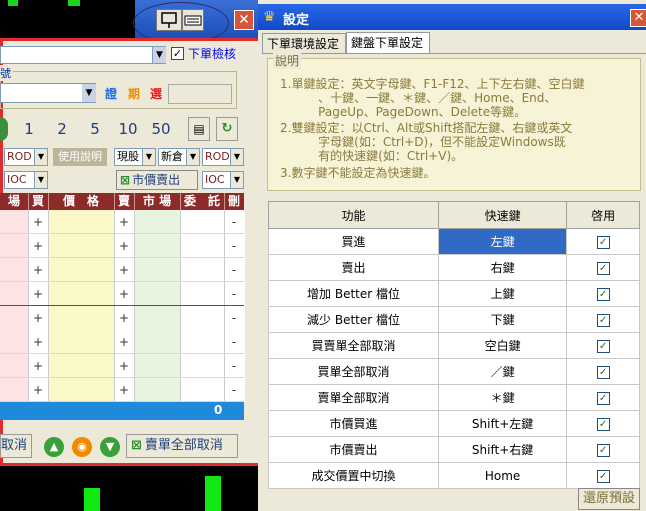 The width and height of the screenshot is (646, 511). I want to click on hotkey-enabled-cell: ✓, so click(603, 449).